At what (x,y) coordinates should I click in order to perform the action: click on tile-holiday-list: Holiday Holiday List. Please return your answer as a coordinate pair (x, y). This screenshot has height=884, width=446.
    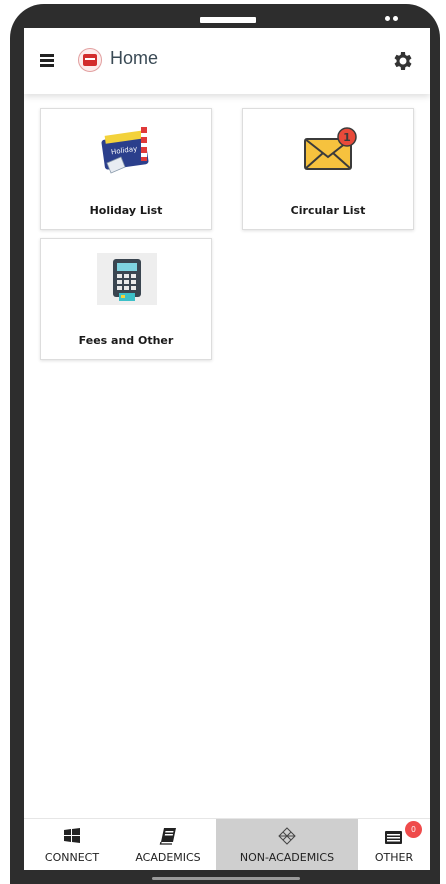
    Looking at the image, I should click on (126, 169).